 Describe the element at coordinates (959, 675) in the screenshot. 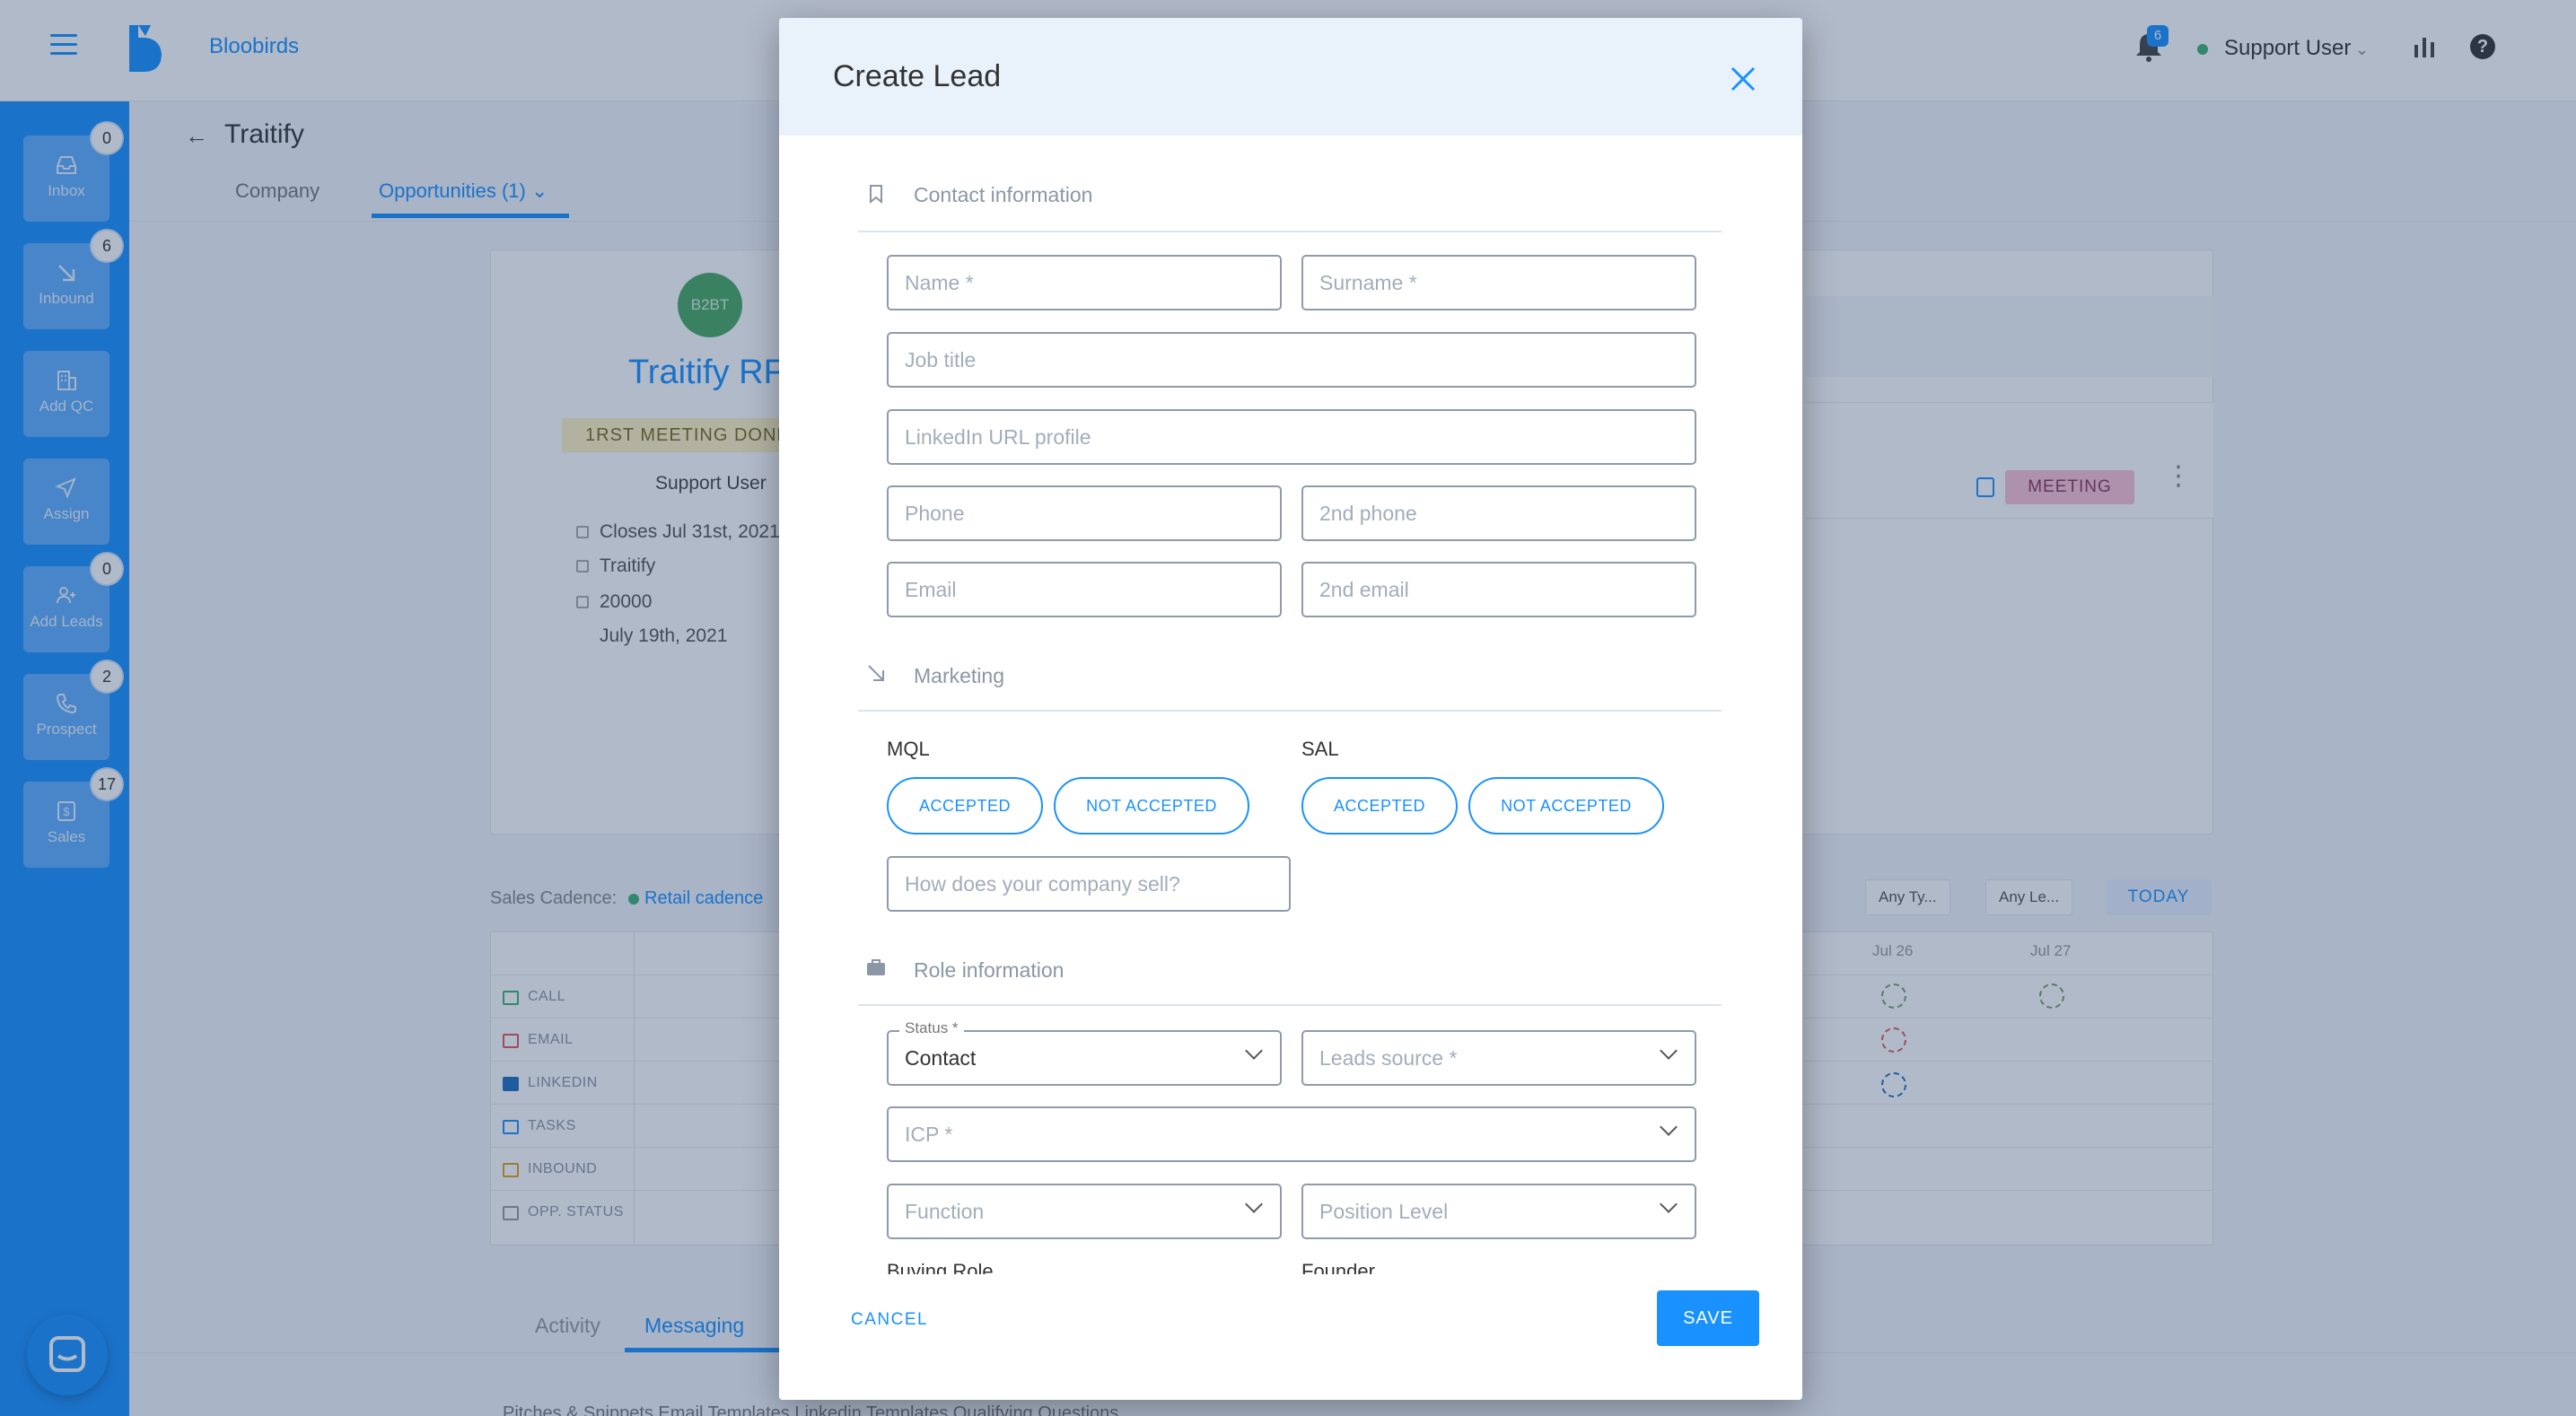

I see `section-title-marketing: Marketing` at that location.